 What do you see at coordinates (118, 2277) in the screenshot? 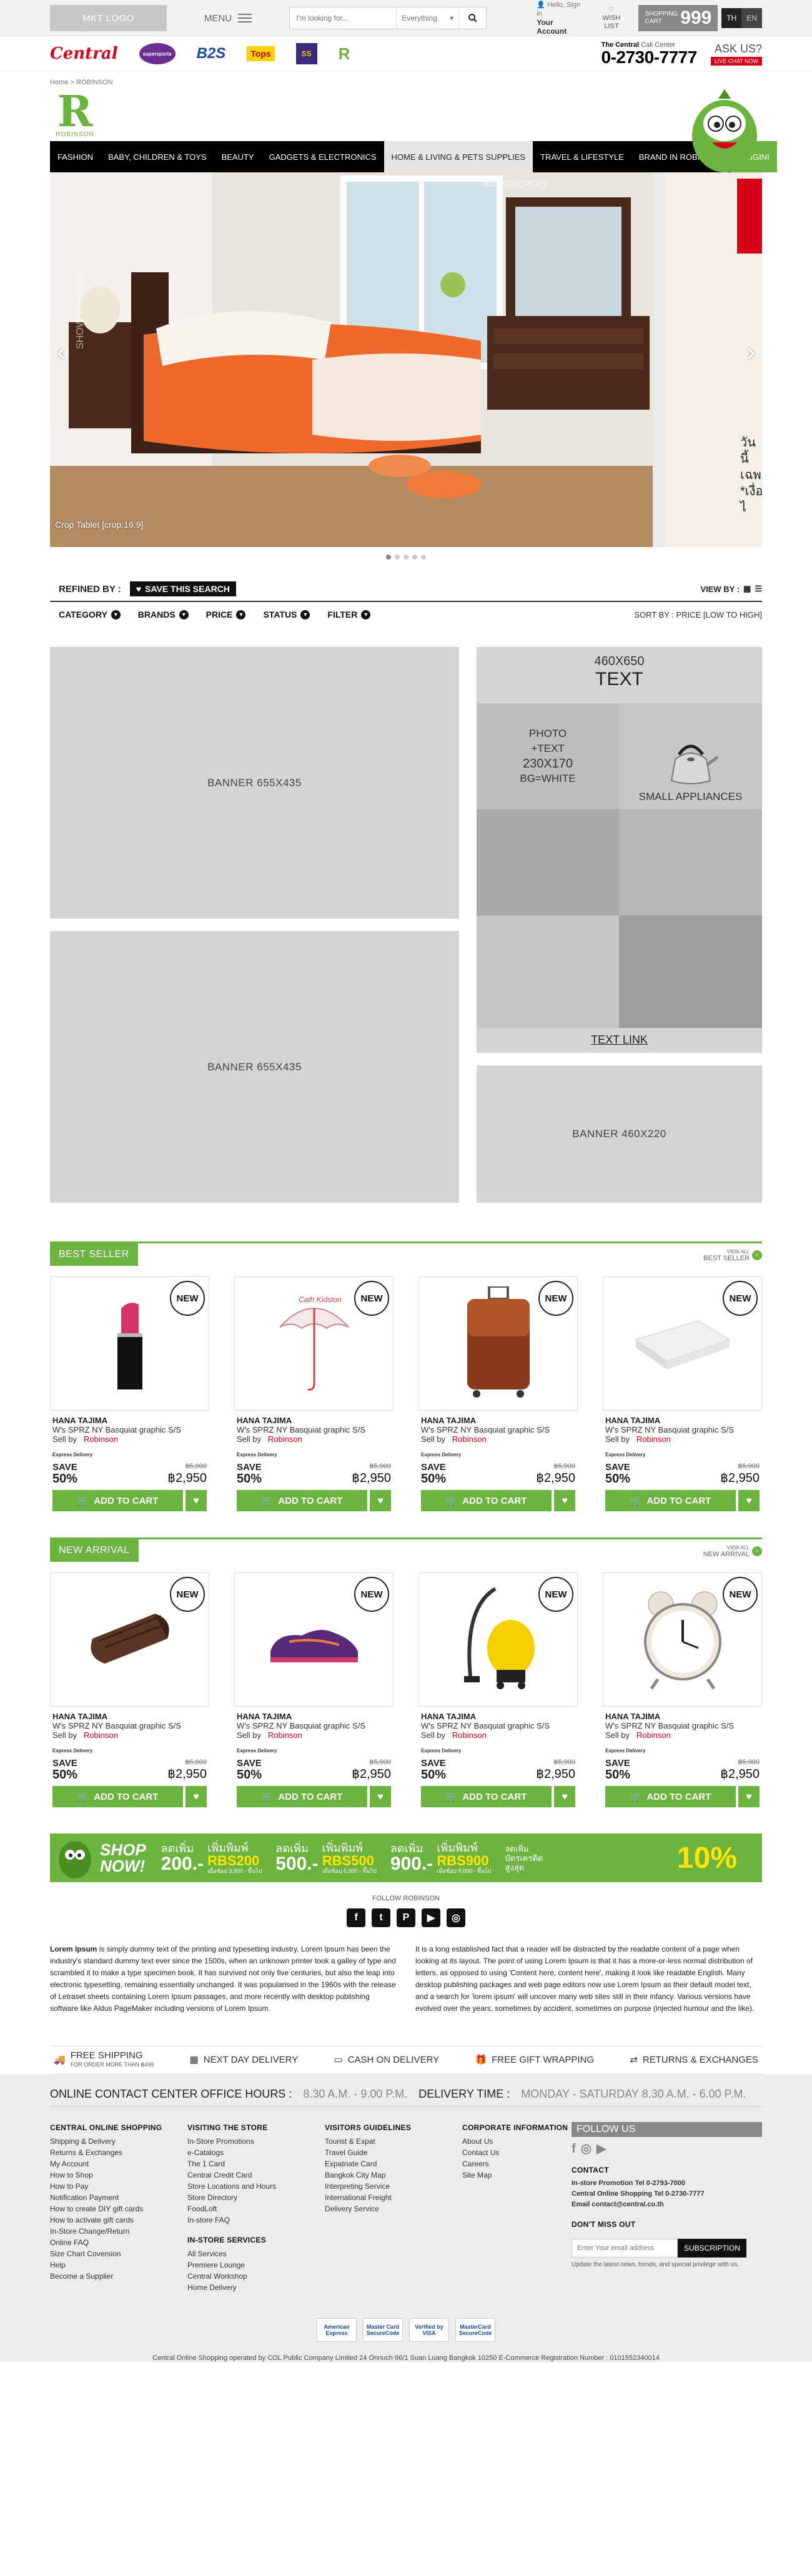
I see `footer-link: Become a Supplier` at bounding box center [118, 2277].